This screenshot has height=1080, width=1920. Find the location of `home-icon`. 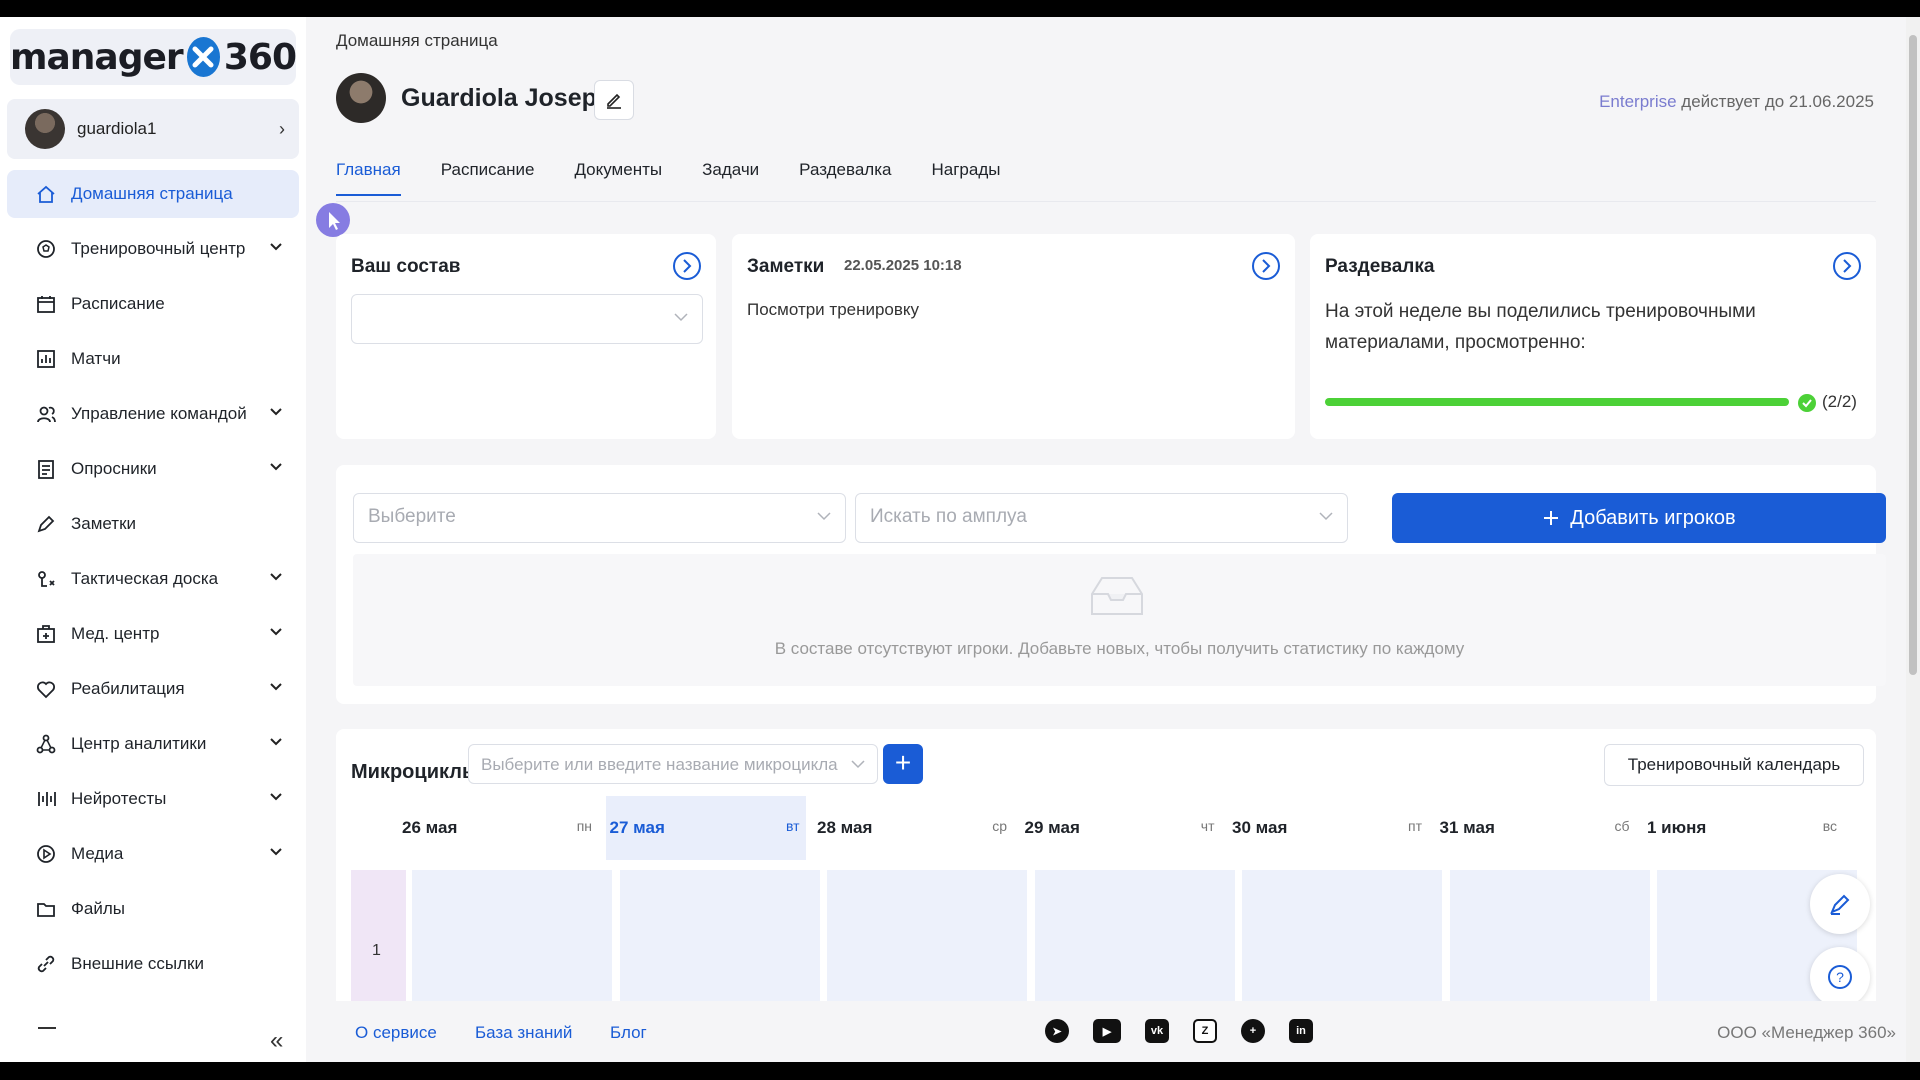

home-icon is located at coordinates (46, 194).